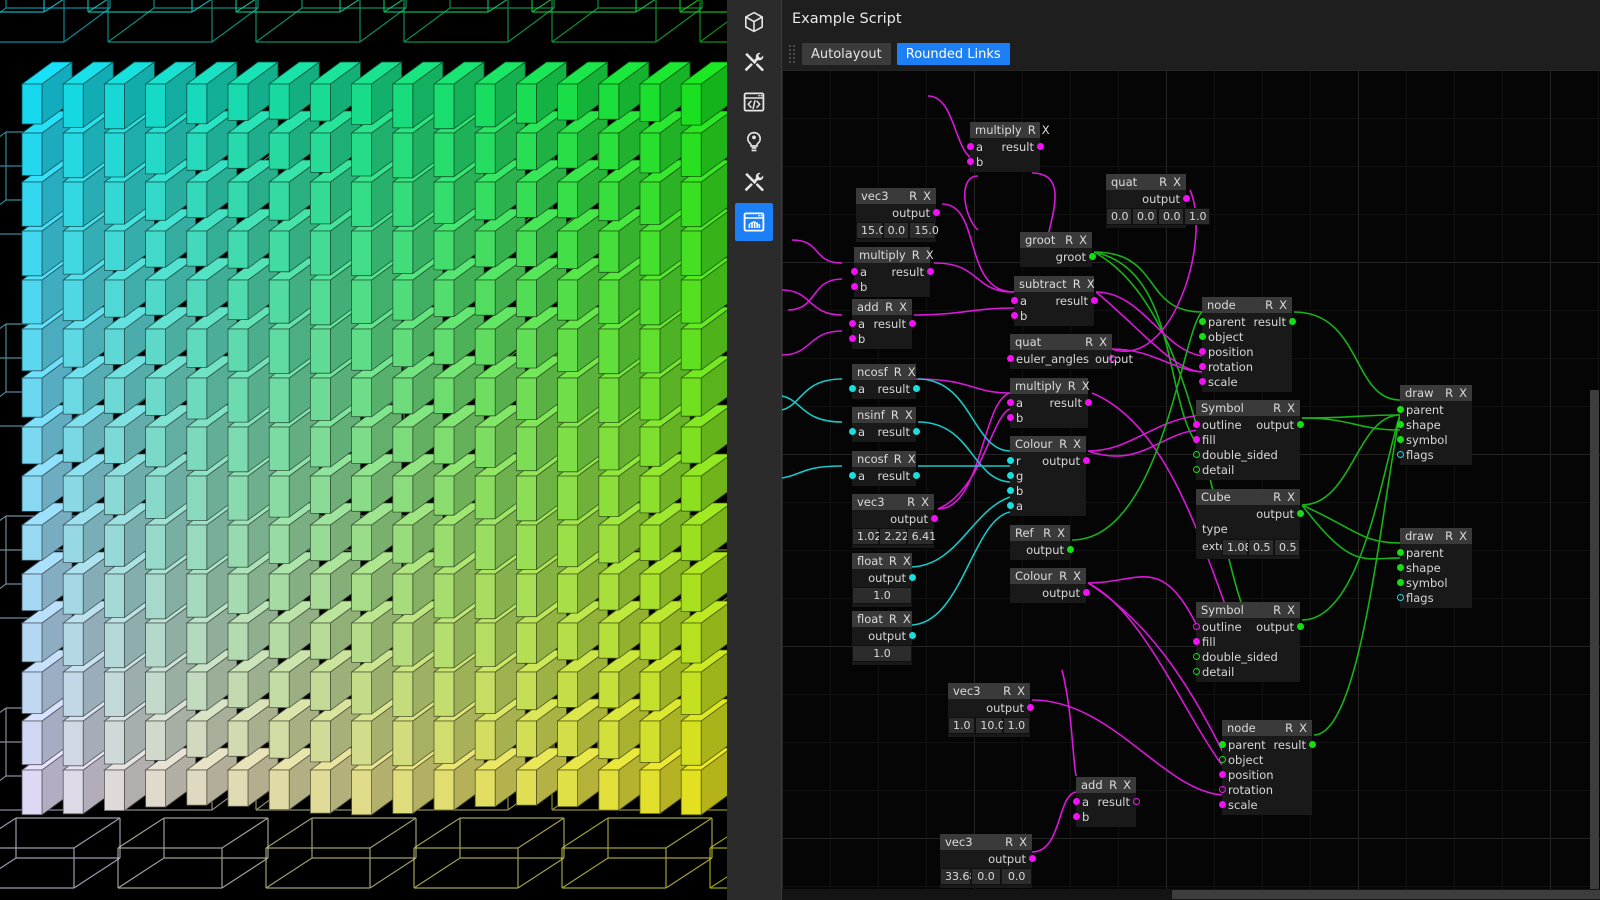 This screenshot has width=1600, height=900. Describe the element at coordinates (1594, 645) in the screenshot. I see `vertical-scroll-thumb` at that location.